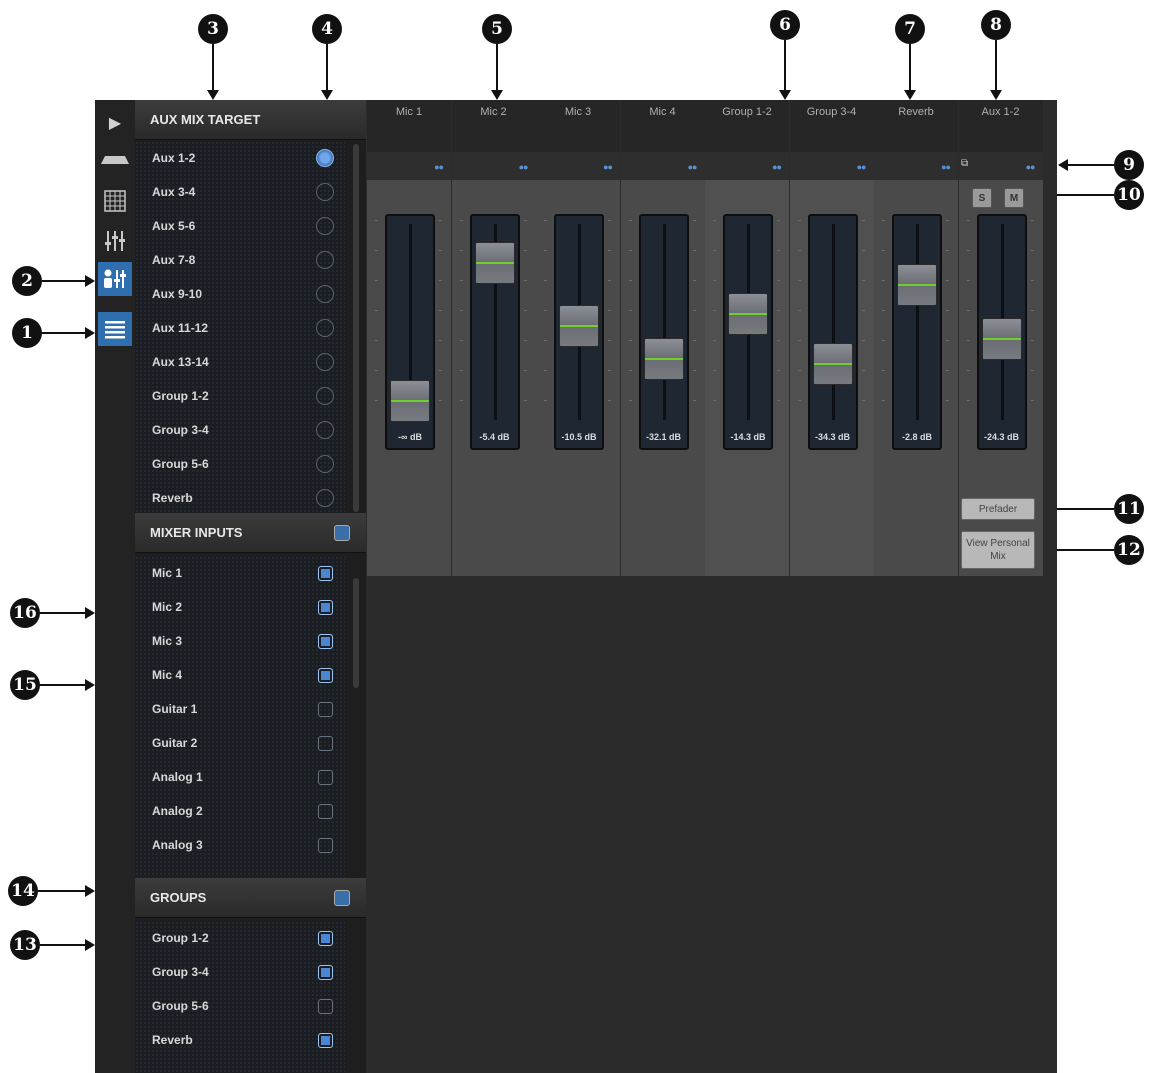 The height and width of the screenshot is (1073, 1153). What do you see at coordinates (916, 437) in the screenshot?
I see `fader-db-readout: -2.8 dB` at bounding box center [916, 437].